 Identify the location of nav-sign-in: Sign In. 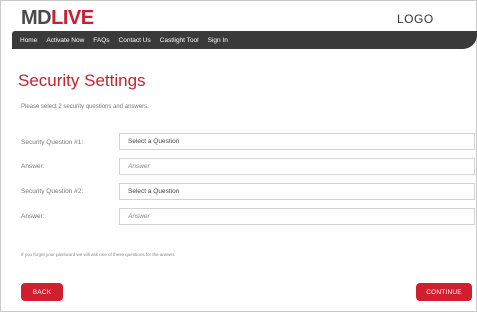
(218, 40).